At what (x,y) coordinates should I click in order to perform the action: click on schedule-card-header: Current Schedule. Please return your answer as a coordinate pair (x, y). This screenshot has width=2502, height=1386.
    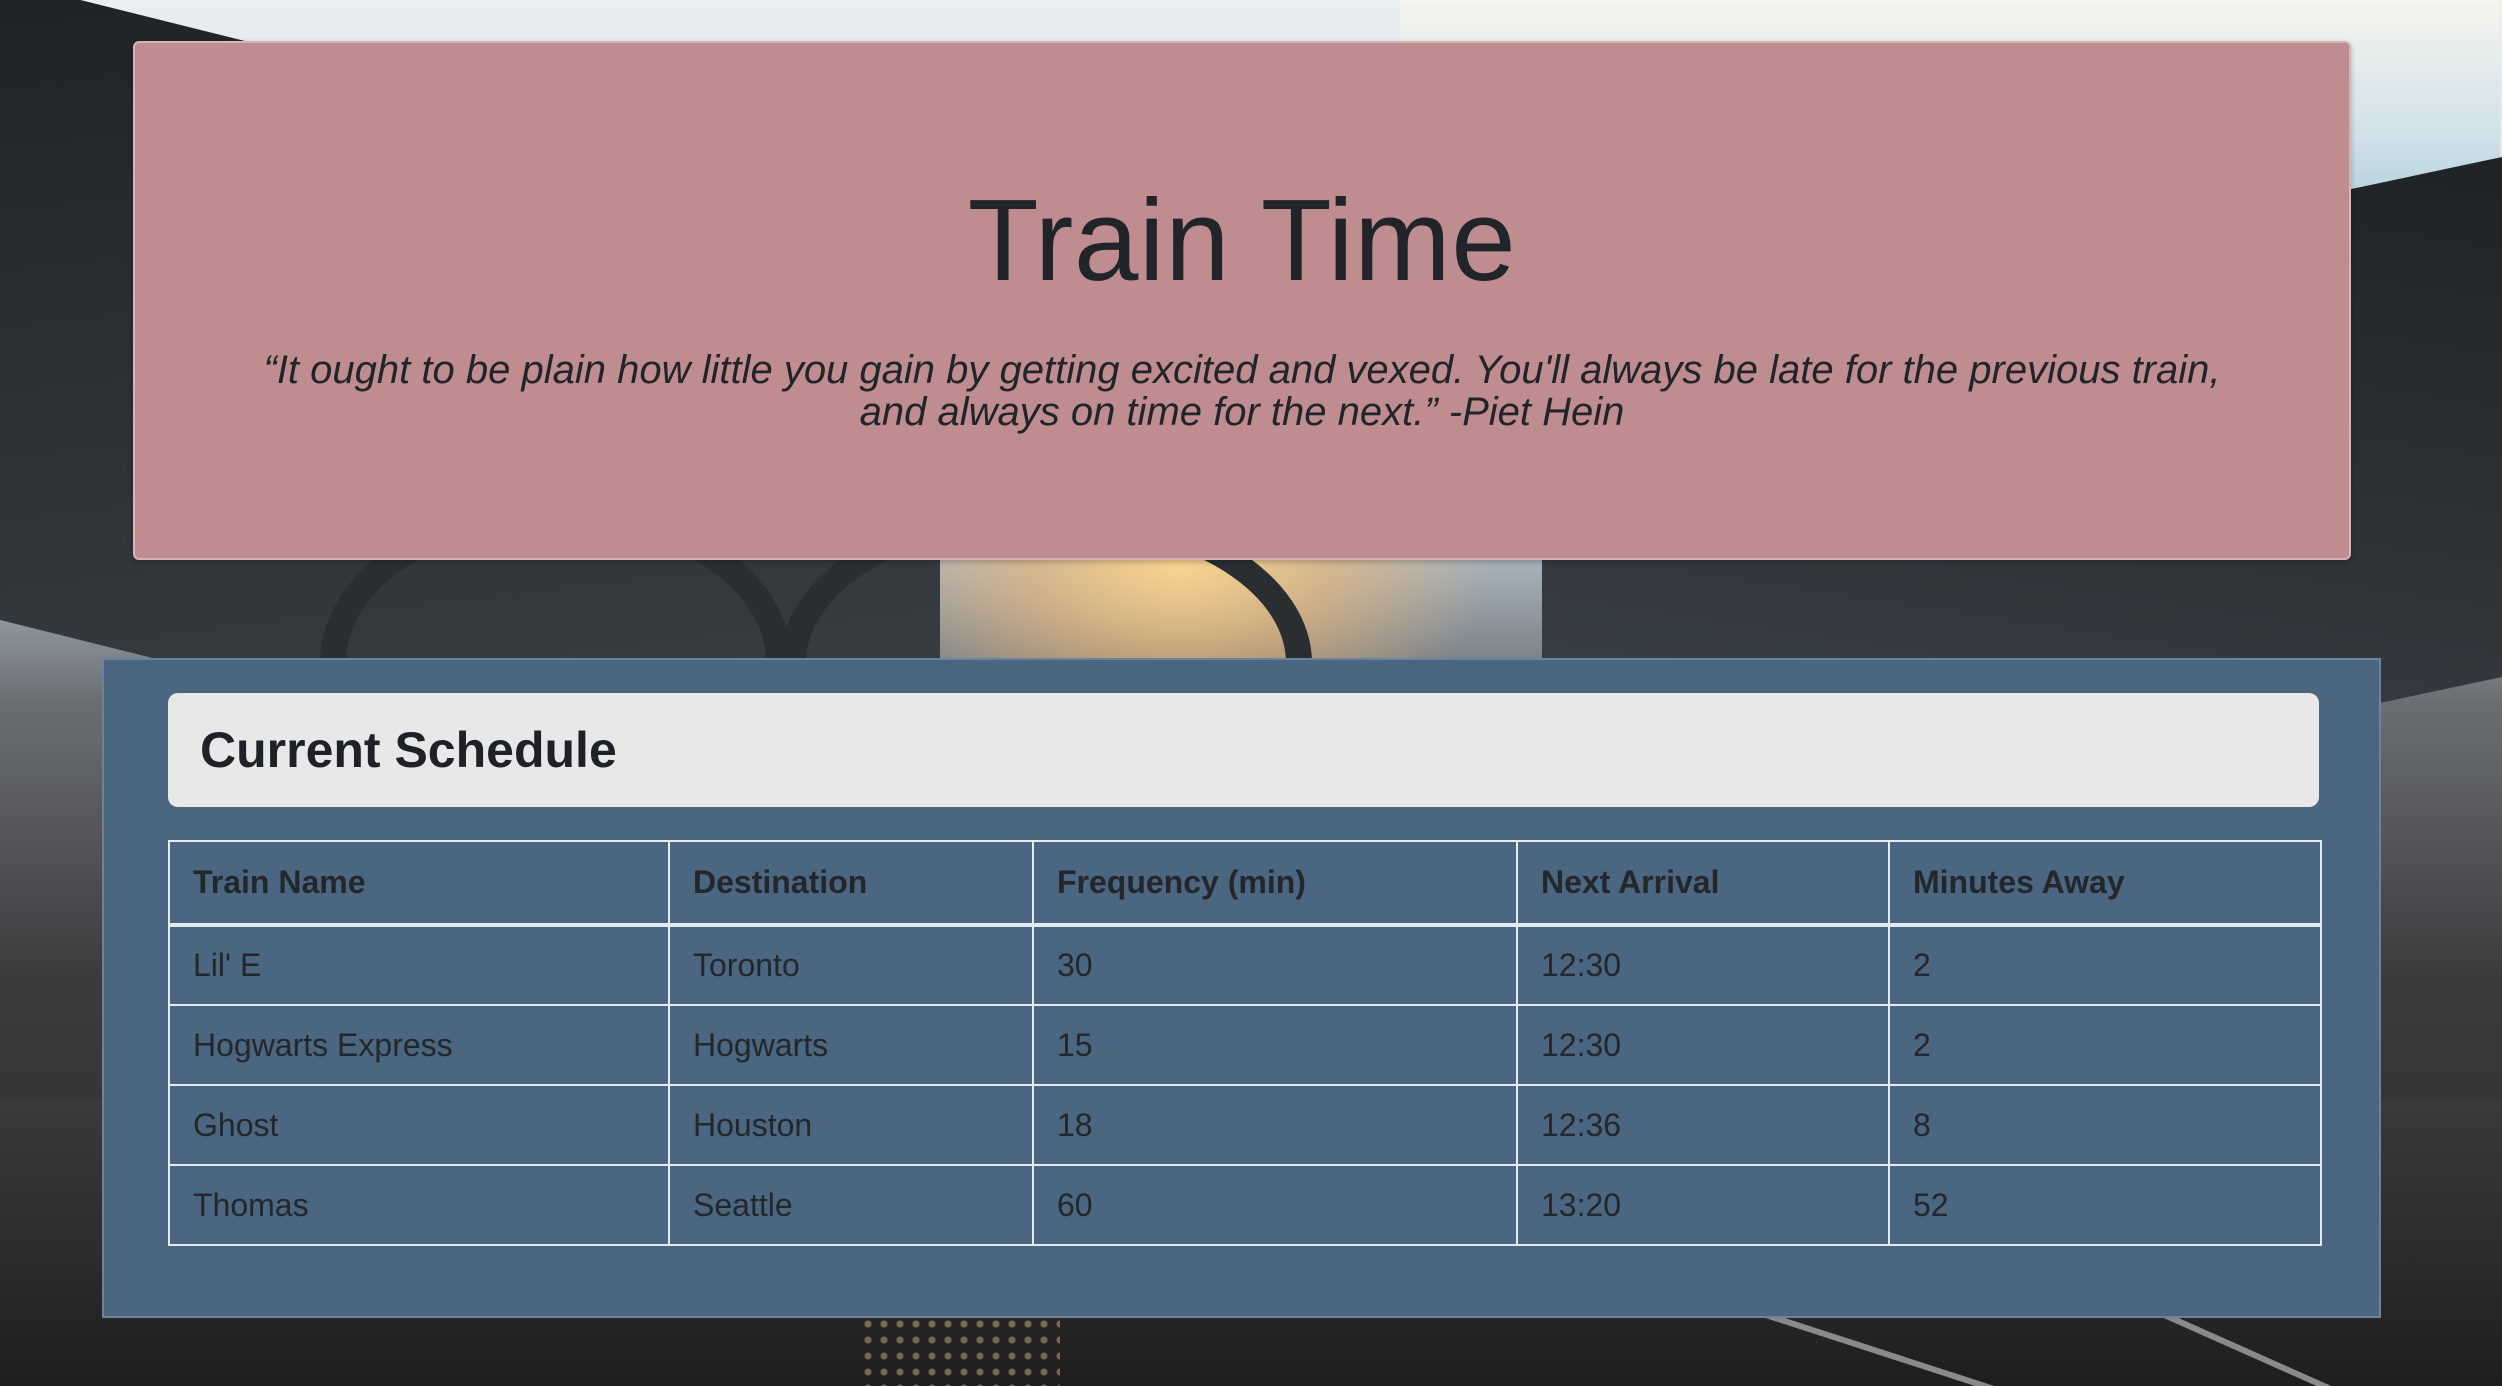
    Looking at the image, I should click on (1243, 750).